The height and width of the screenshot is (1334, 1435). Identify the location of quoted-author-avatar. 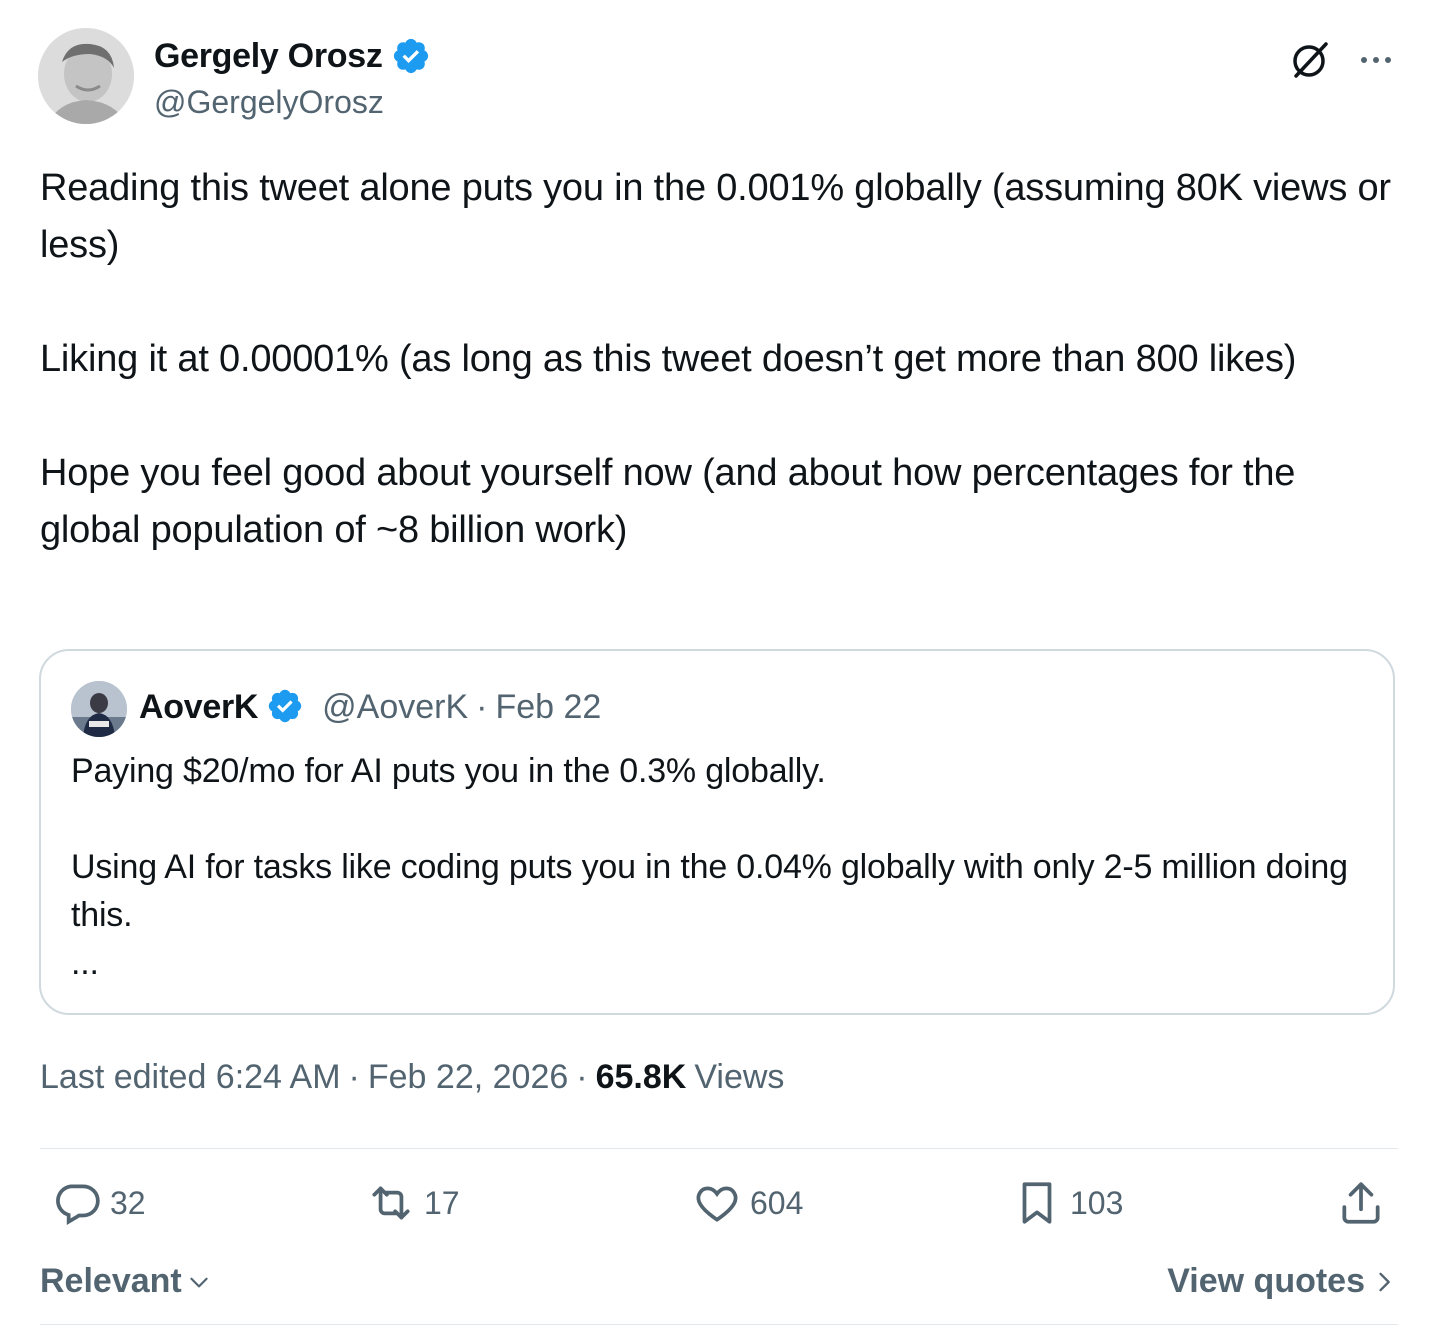
(99, 709).